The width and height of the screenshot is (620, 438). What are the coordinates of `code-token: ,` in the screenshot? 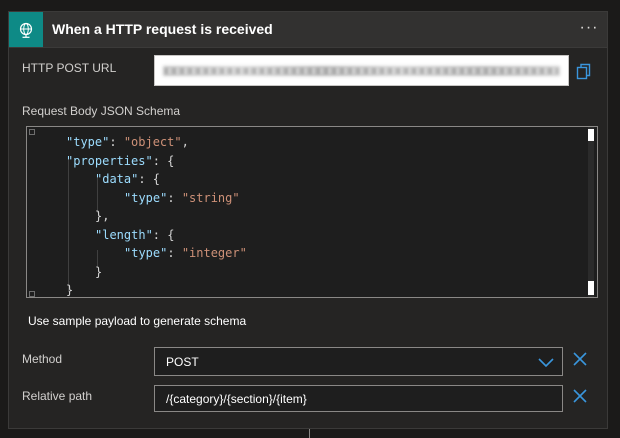 It's located at (185, 142).